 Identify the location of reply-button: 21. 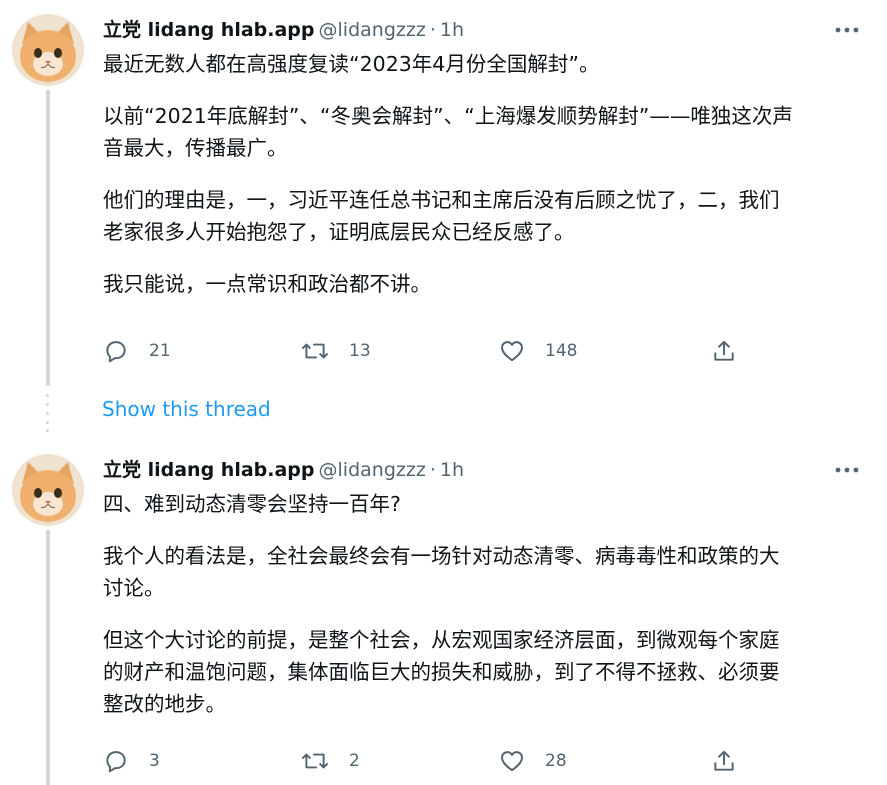
(137, 351).